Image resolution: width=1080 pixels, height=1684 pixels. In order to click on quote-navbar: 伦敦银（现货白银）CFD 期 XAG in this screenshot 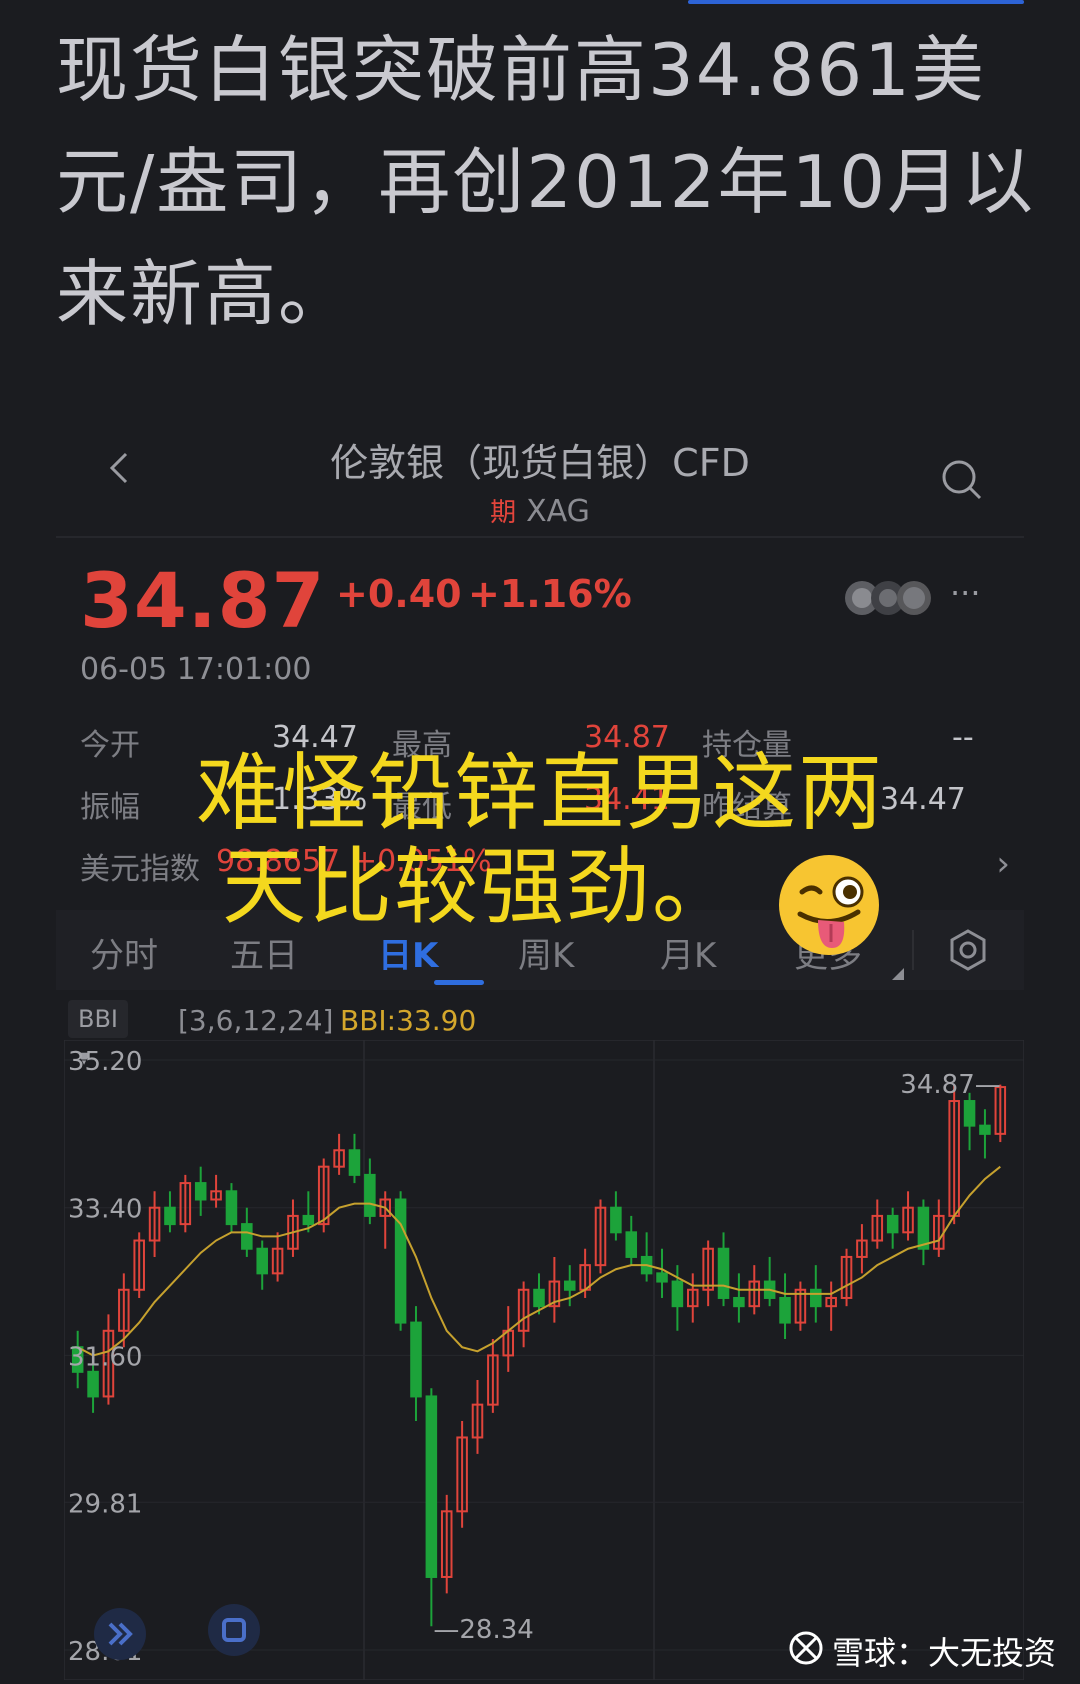, I will do `click(540, 479)`.